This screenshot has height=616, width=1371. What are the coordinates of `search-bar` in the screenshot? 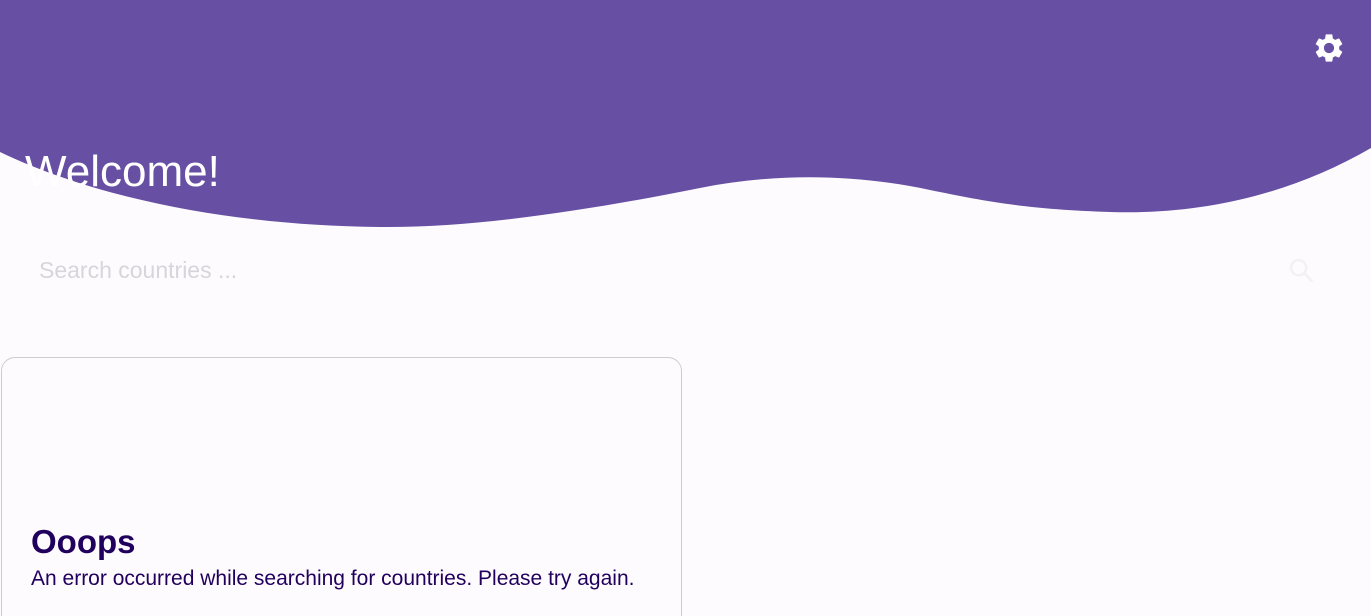 It's located at (677, 270).